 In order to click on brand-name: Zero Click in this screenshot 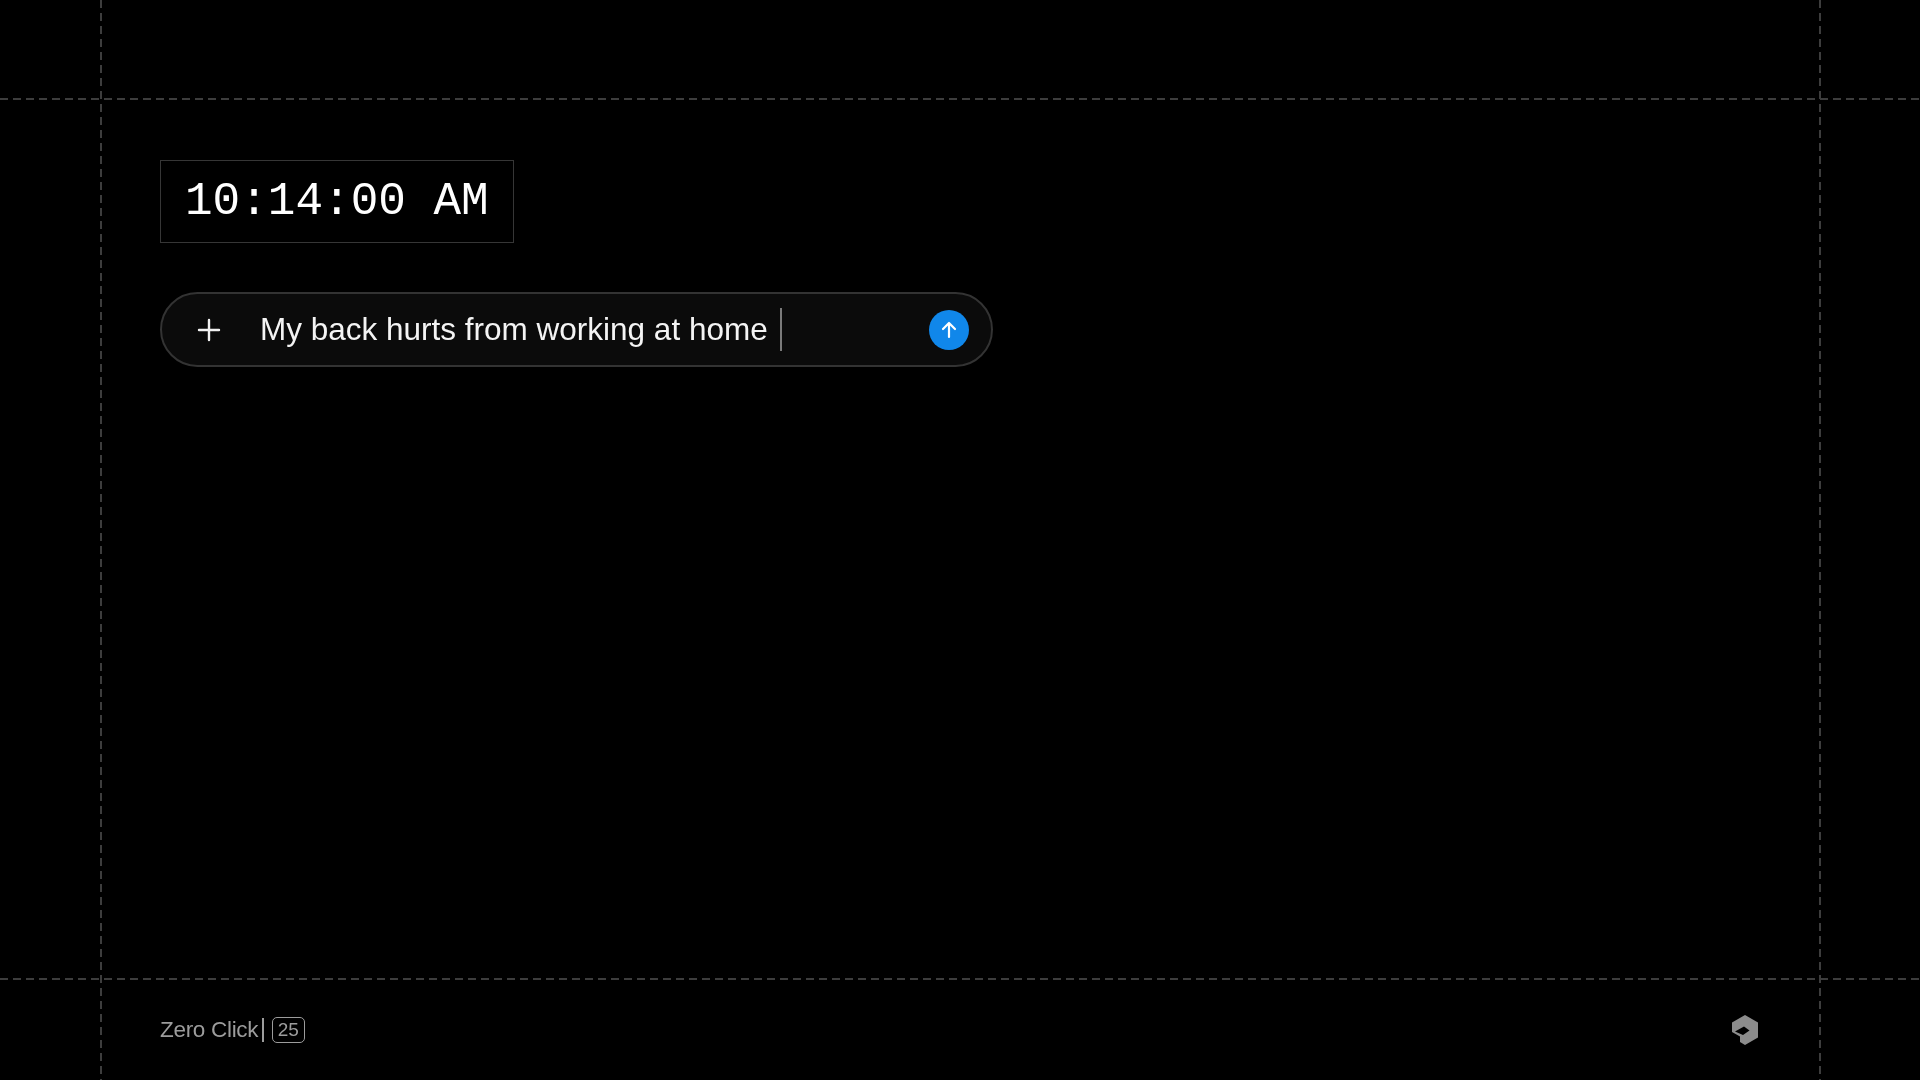, I will do `click(209, 1030)`.